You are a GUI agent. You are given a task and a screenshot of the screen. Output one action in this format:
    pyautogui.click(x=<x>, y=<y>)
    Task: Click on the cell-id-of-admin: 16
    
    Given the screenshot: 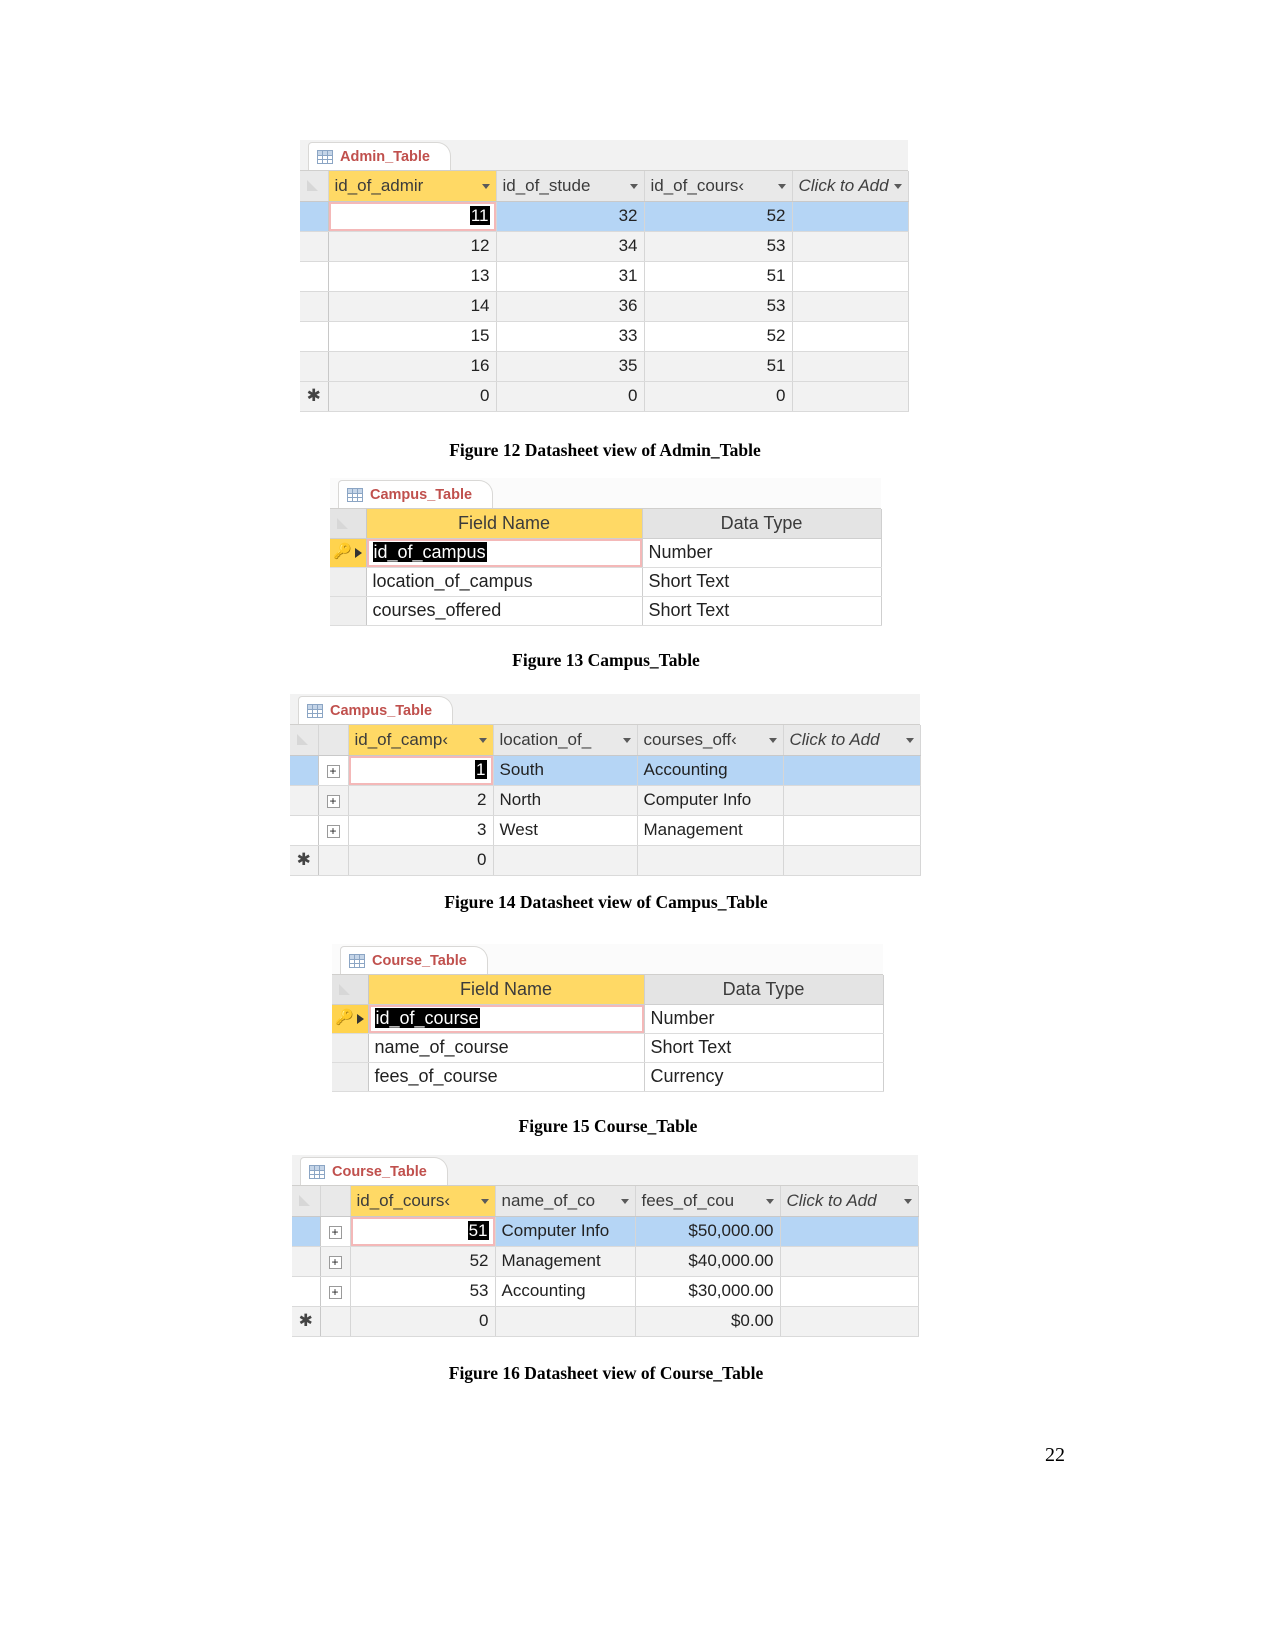 What is the action you would take?
    pyautogui.click(x=412, y=366)
    